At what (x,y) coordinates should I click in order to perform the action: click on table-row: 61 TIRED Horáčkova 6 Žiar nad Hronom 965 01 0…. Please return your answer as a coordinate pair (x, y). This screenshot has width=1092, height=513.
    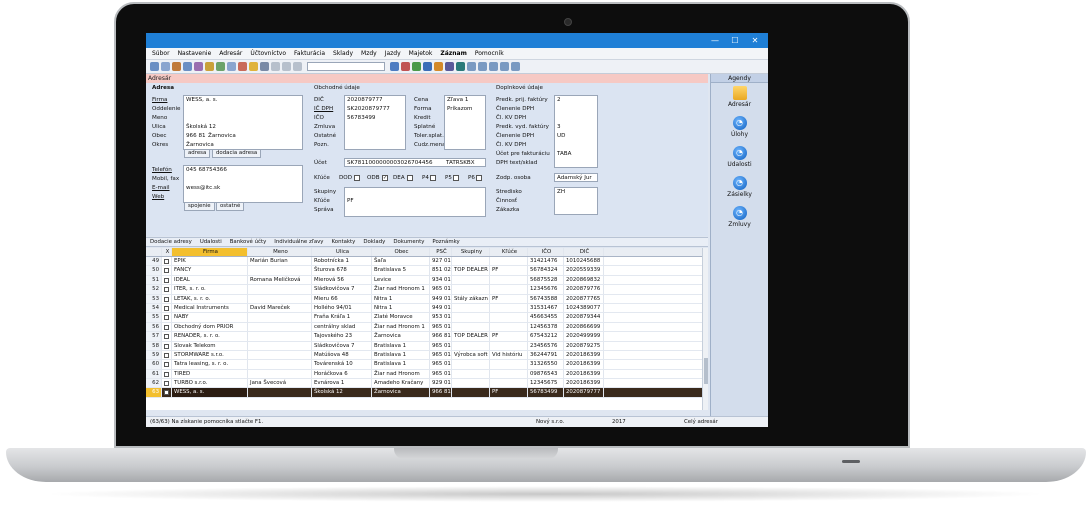
    Looking at the image, I should click on (427, 374).